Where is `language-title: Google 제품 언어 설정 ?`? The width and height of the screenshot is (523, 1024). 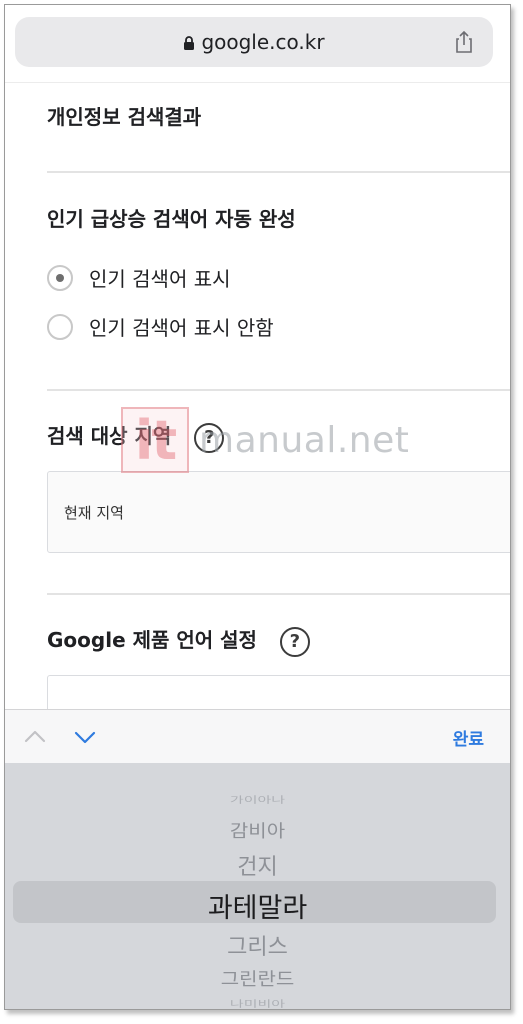
language-title: Google 제품 언어 설정 ? is located at coordinates (178, 640).